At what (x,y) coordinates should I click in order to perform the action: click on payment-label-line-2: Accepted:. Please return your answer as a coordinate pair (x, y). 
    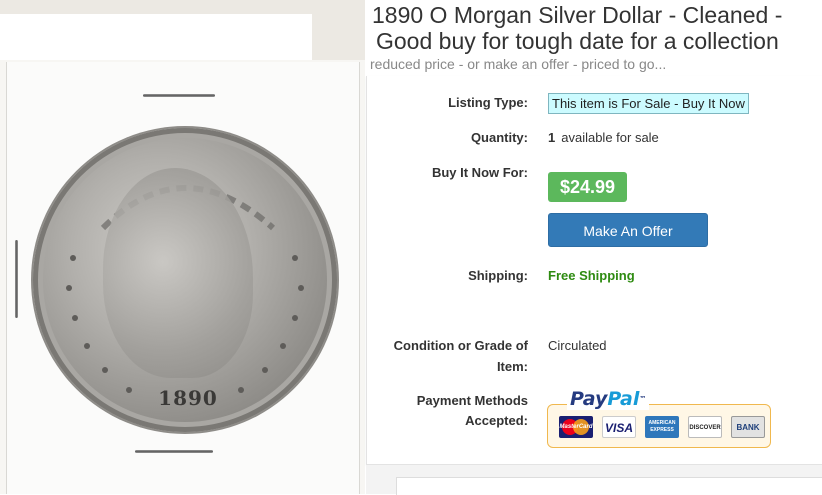
    Looking at the image, I should click on (496, 420).